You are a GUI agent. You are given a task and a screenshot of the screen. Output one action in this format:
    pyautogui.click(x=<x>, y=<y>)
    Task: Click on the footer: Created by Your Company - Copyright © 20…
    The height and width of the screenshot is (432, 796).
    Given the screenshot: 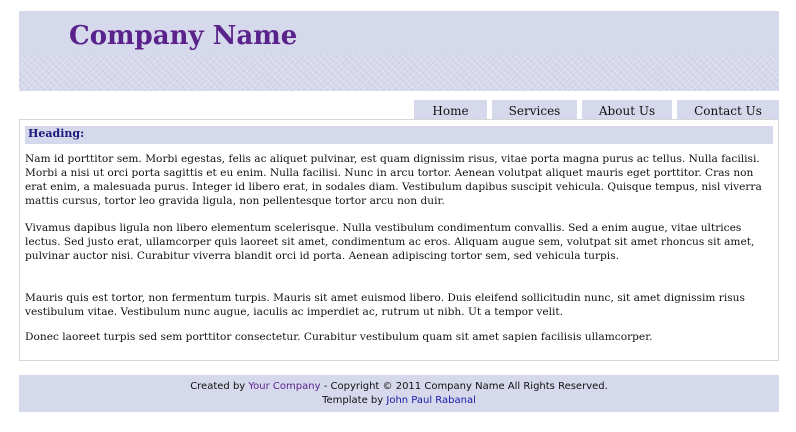 What is the action you would take?
    pyautogui.click(x=399, y=393)
    